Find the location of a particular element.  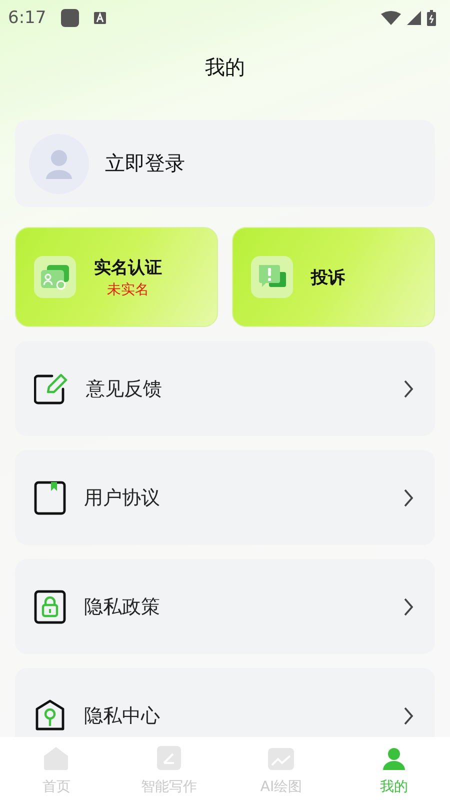

battery-icon is located at coordinates (431, 18).